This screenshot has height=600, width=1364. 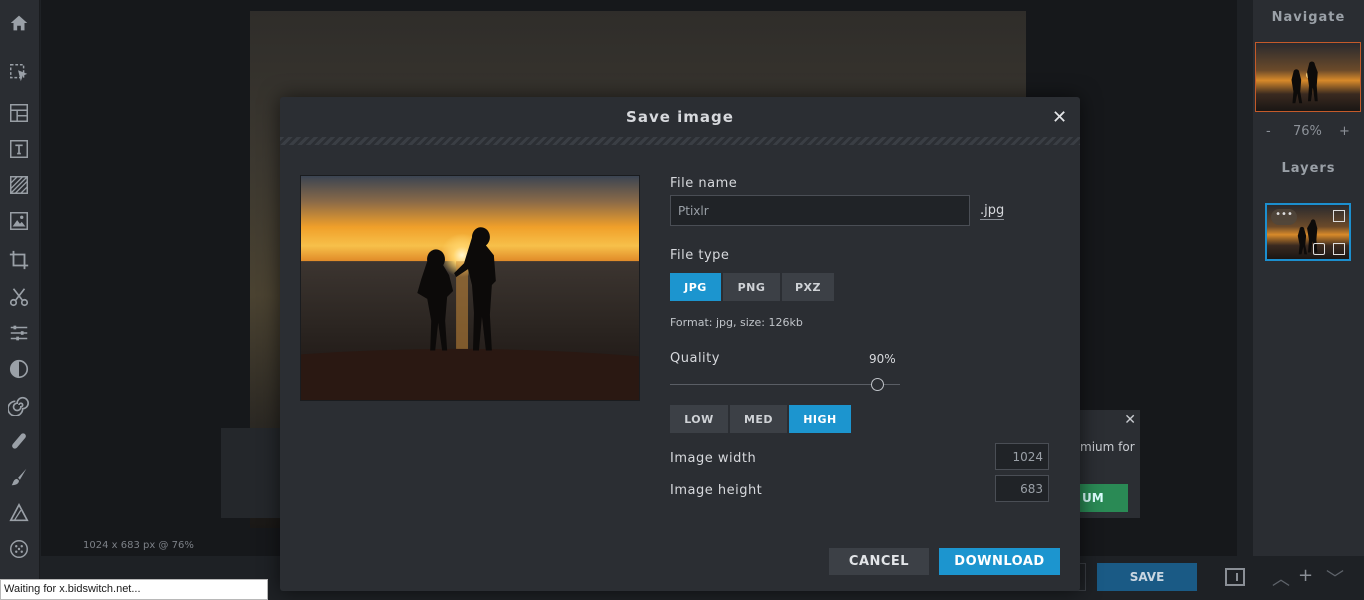 I want to click on sunset-couple-photo, so click(x=470, y=288).